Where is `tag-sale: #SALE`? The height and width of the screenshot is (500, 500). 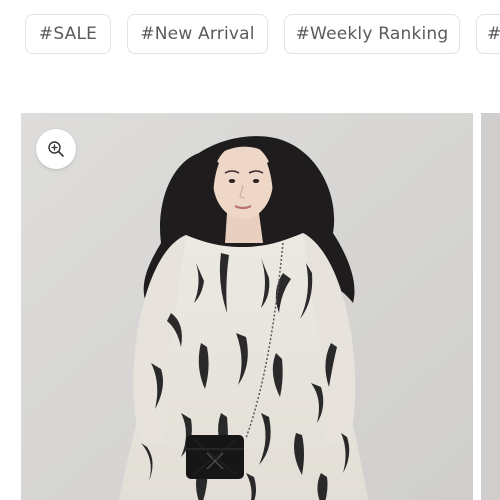
tag-sale: #SALE is located at coordinates (68, 34).